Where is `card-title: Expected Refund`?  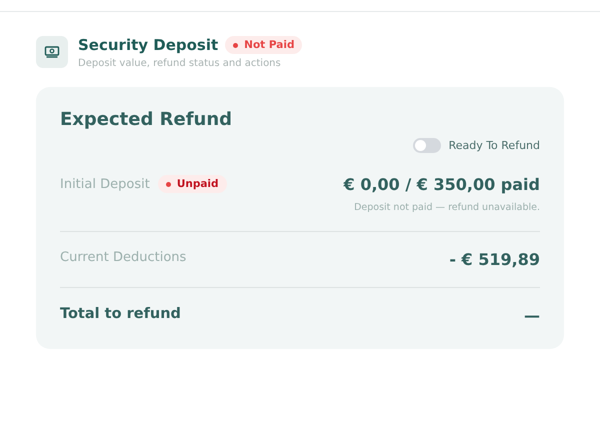
card-title: Expected Refund is located at coordinates (147, 119).